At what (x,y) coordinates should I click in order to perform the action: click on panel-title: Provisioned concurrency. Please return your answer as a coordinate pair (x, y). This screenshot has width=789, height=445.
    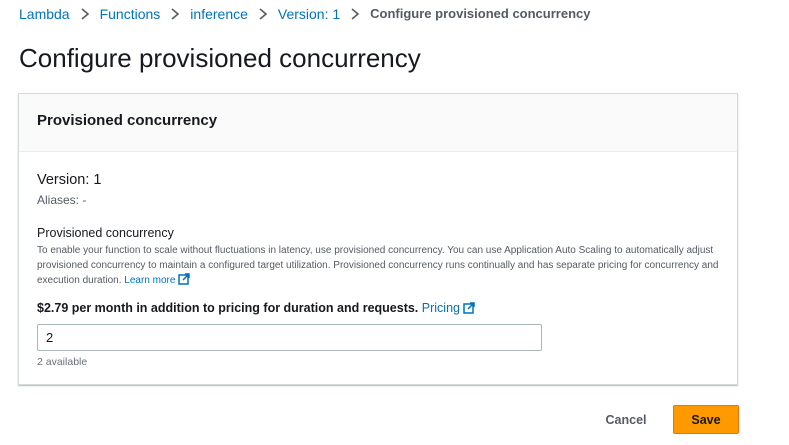
    Looking at the image, I should click on (127, 120).